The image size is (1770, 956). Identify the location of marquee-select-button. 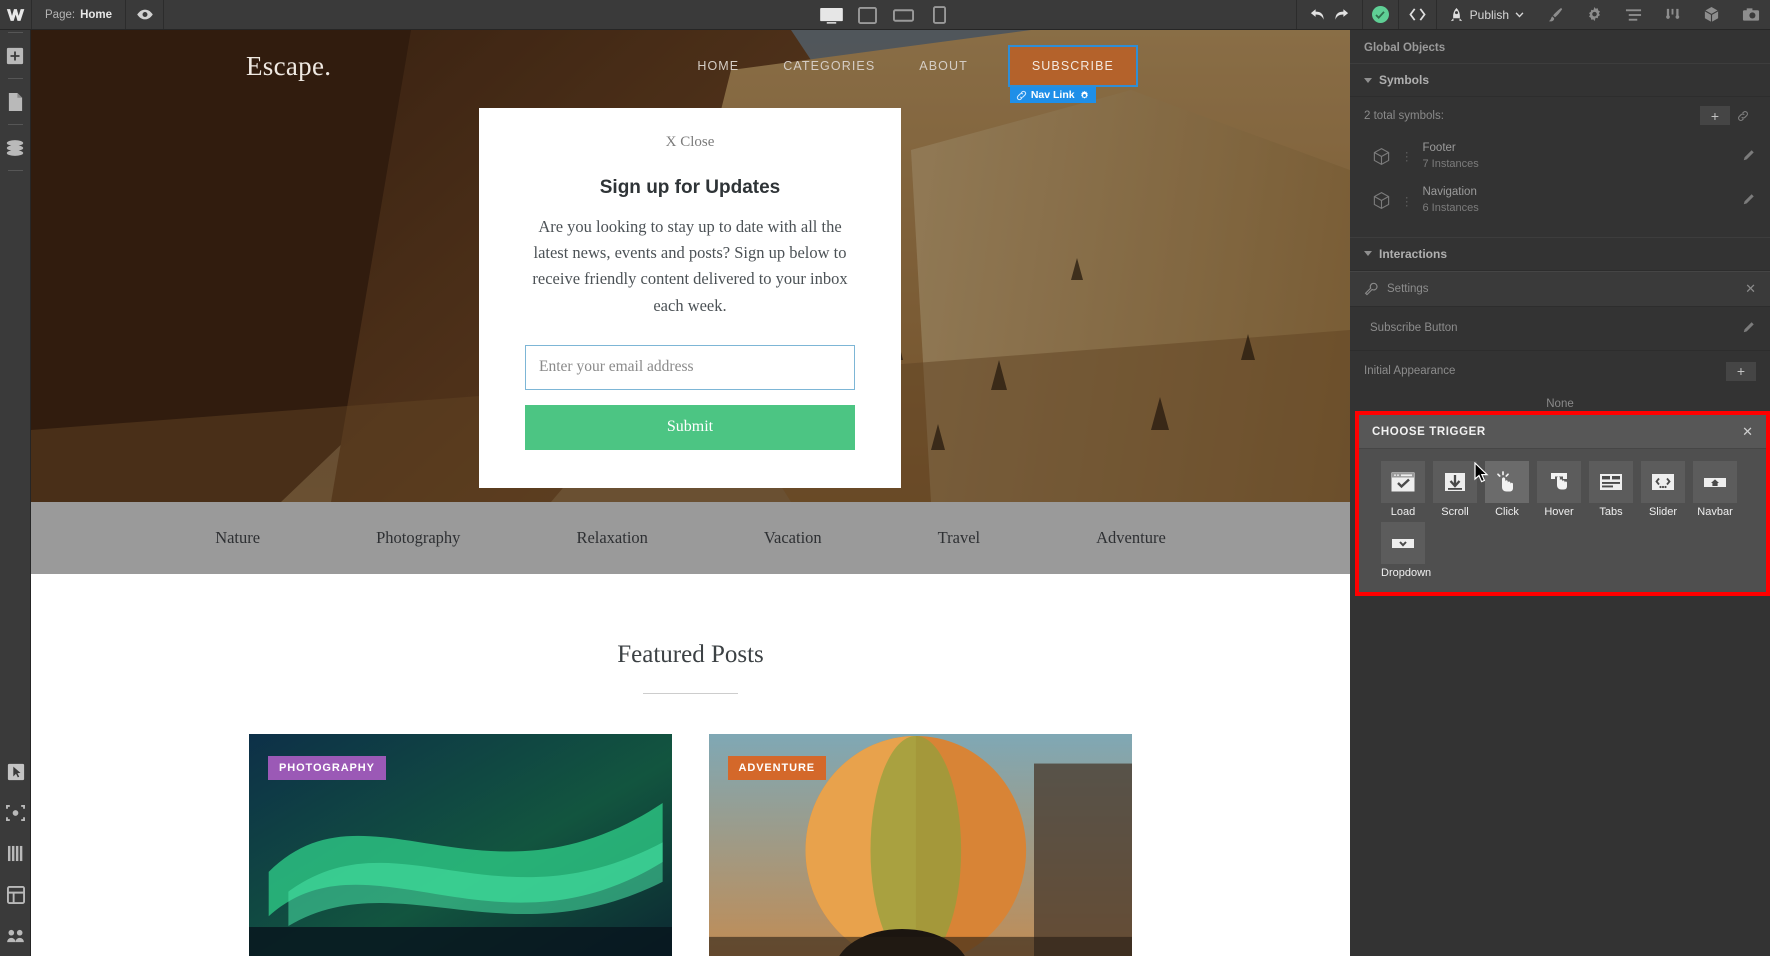
(15, 812).